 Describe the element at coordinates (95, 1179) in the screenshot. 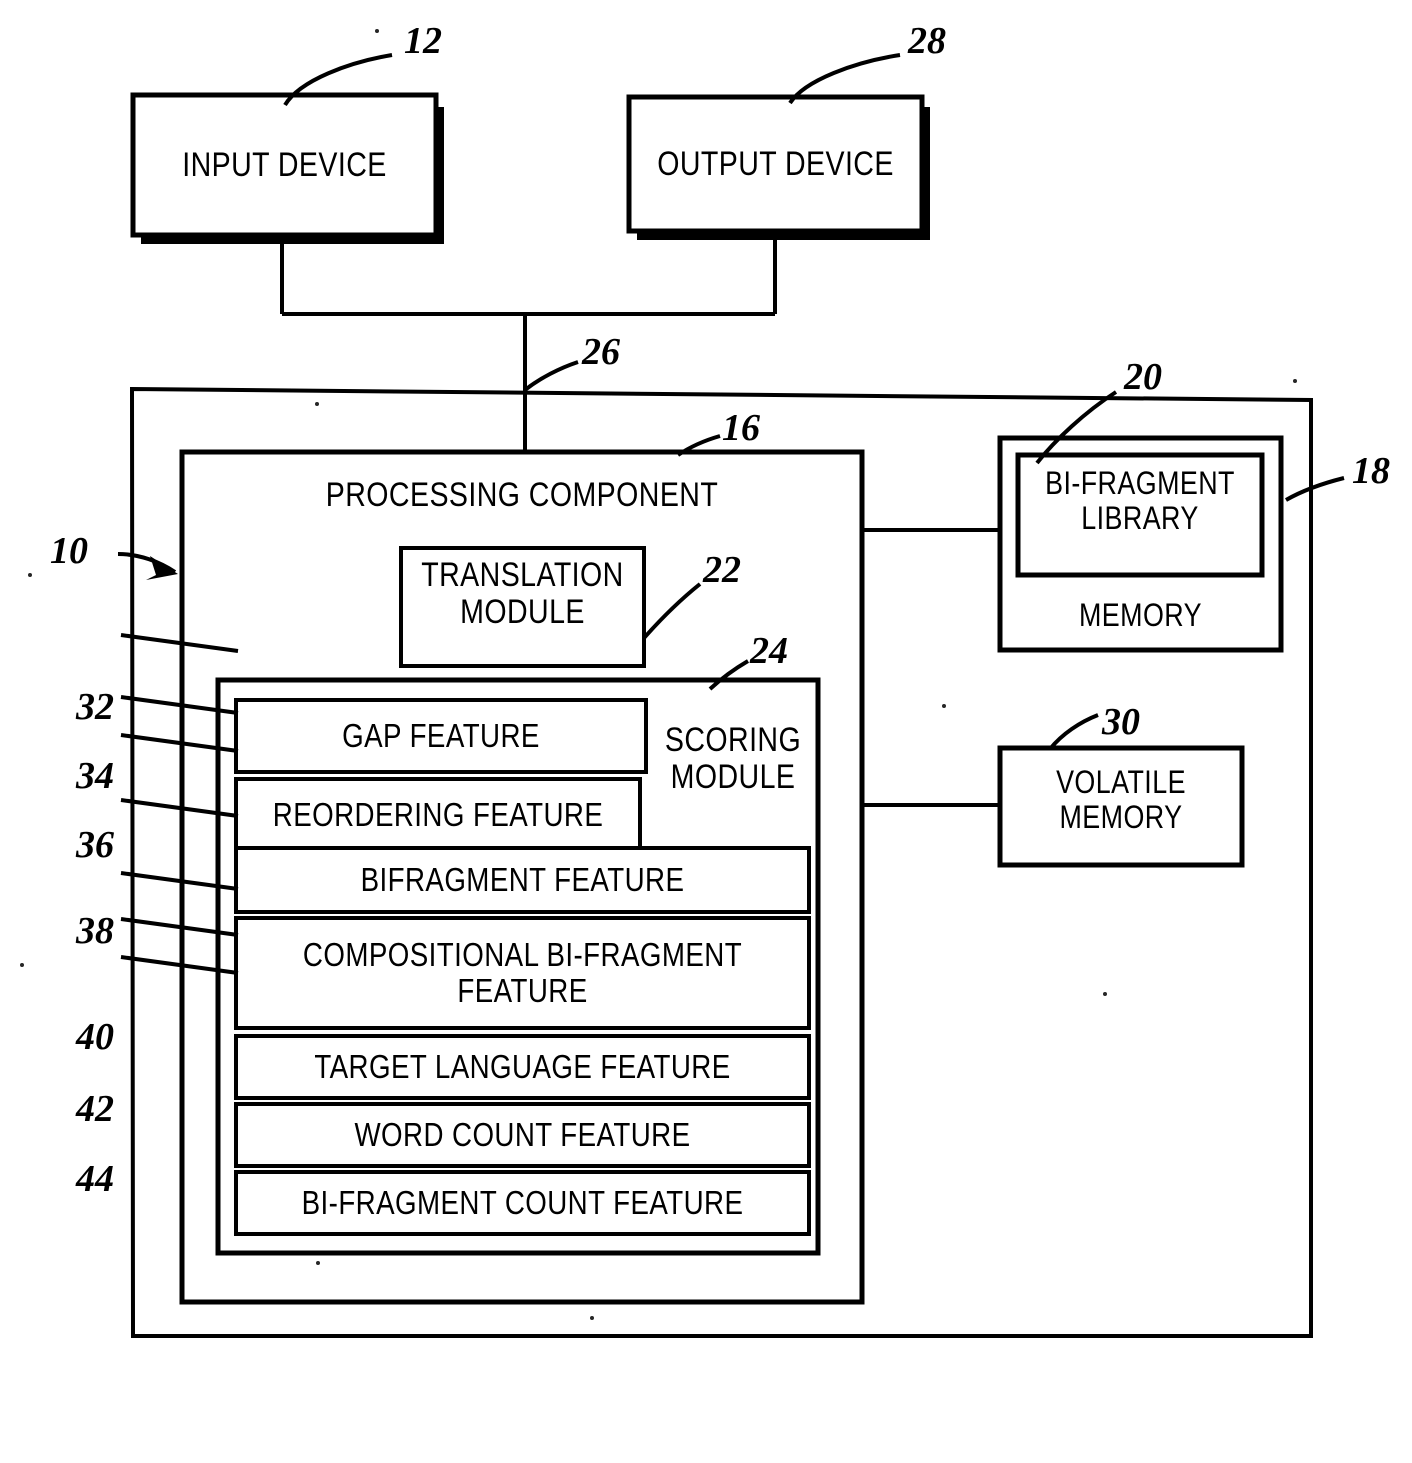

I see `ref-numeral-44: 44` at that location.